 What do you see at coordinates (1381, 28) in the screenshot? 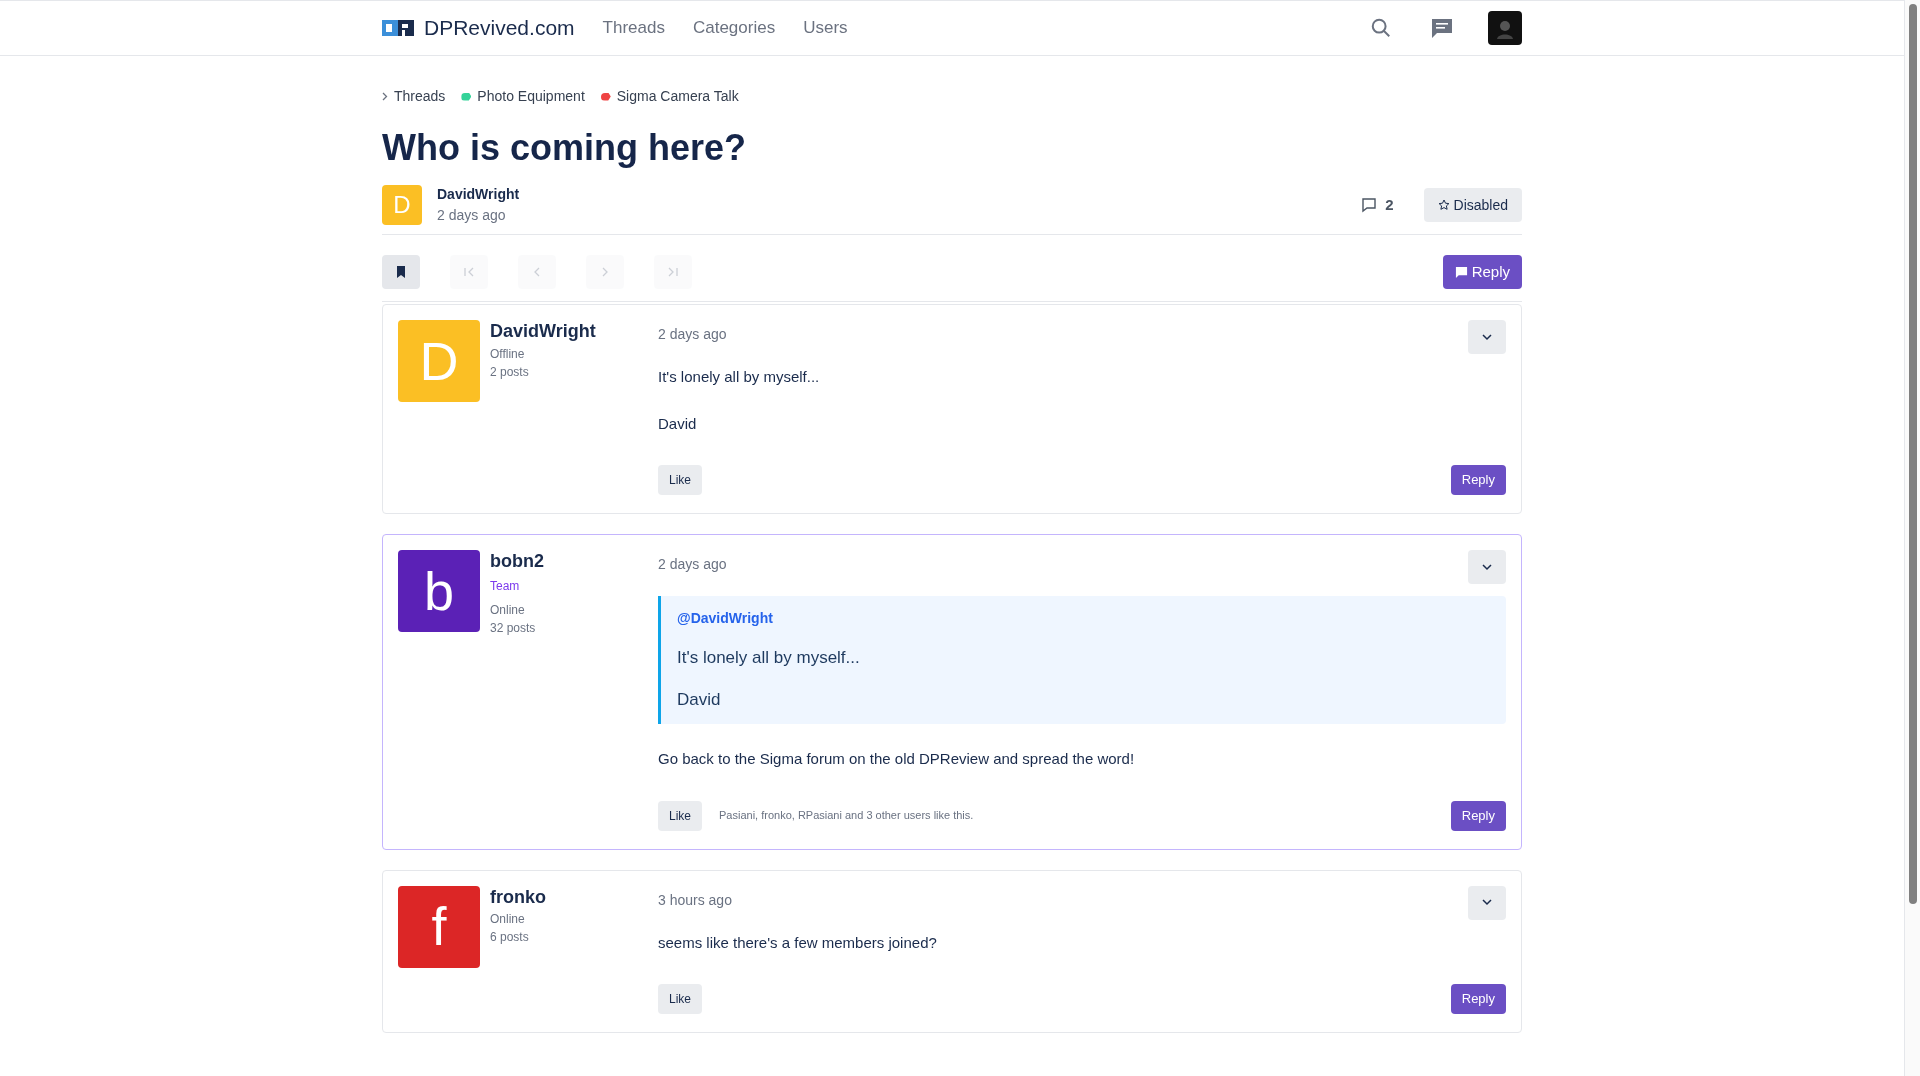
I see `search-icon` at bounding box center [1381, 28].